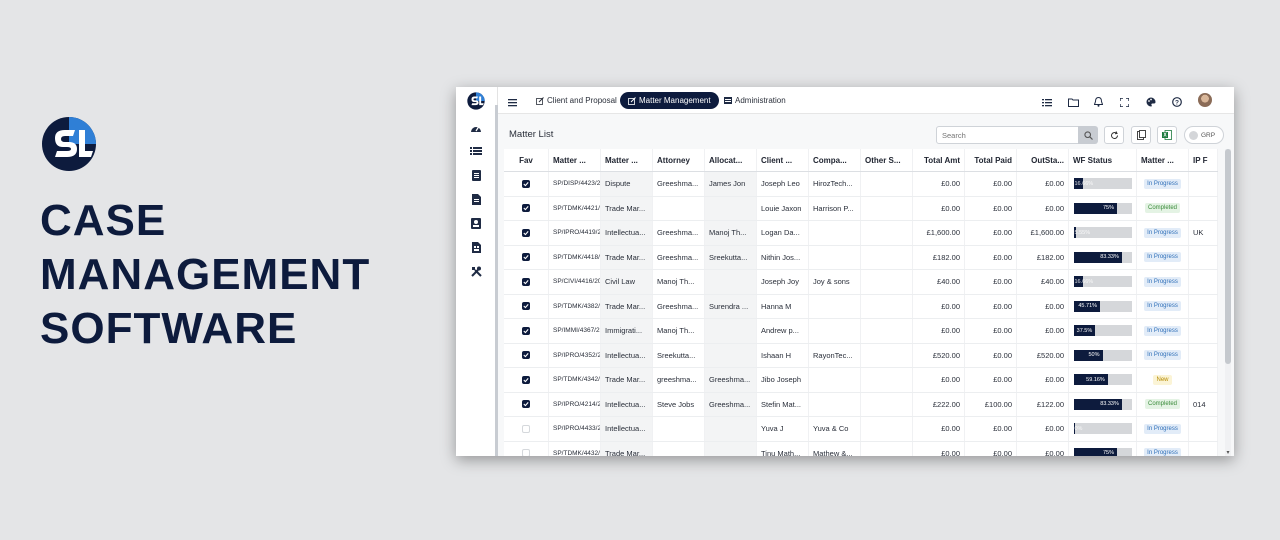  What do you see at coordinates (669, 100) in the screenshot?
I see `tab-matter-management: Matter Management` at bounding box center [669, 100].